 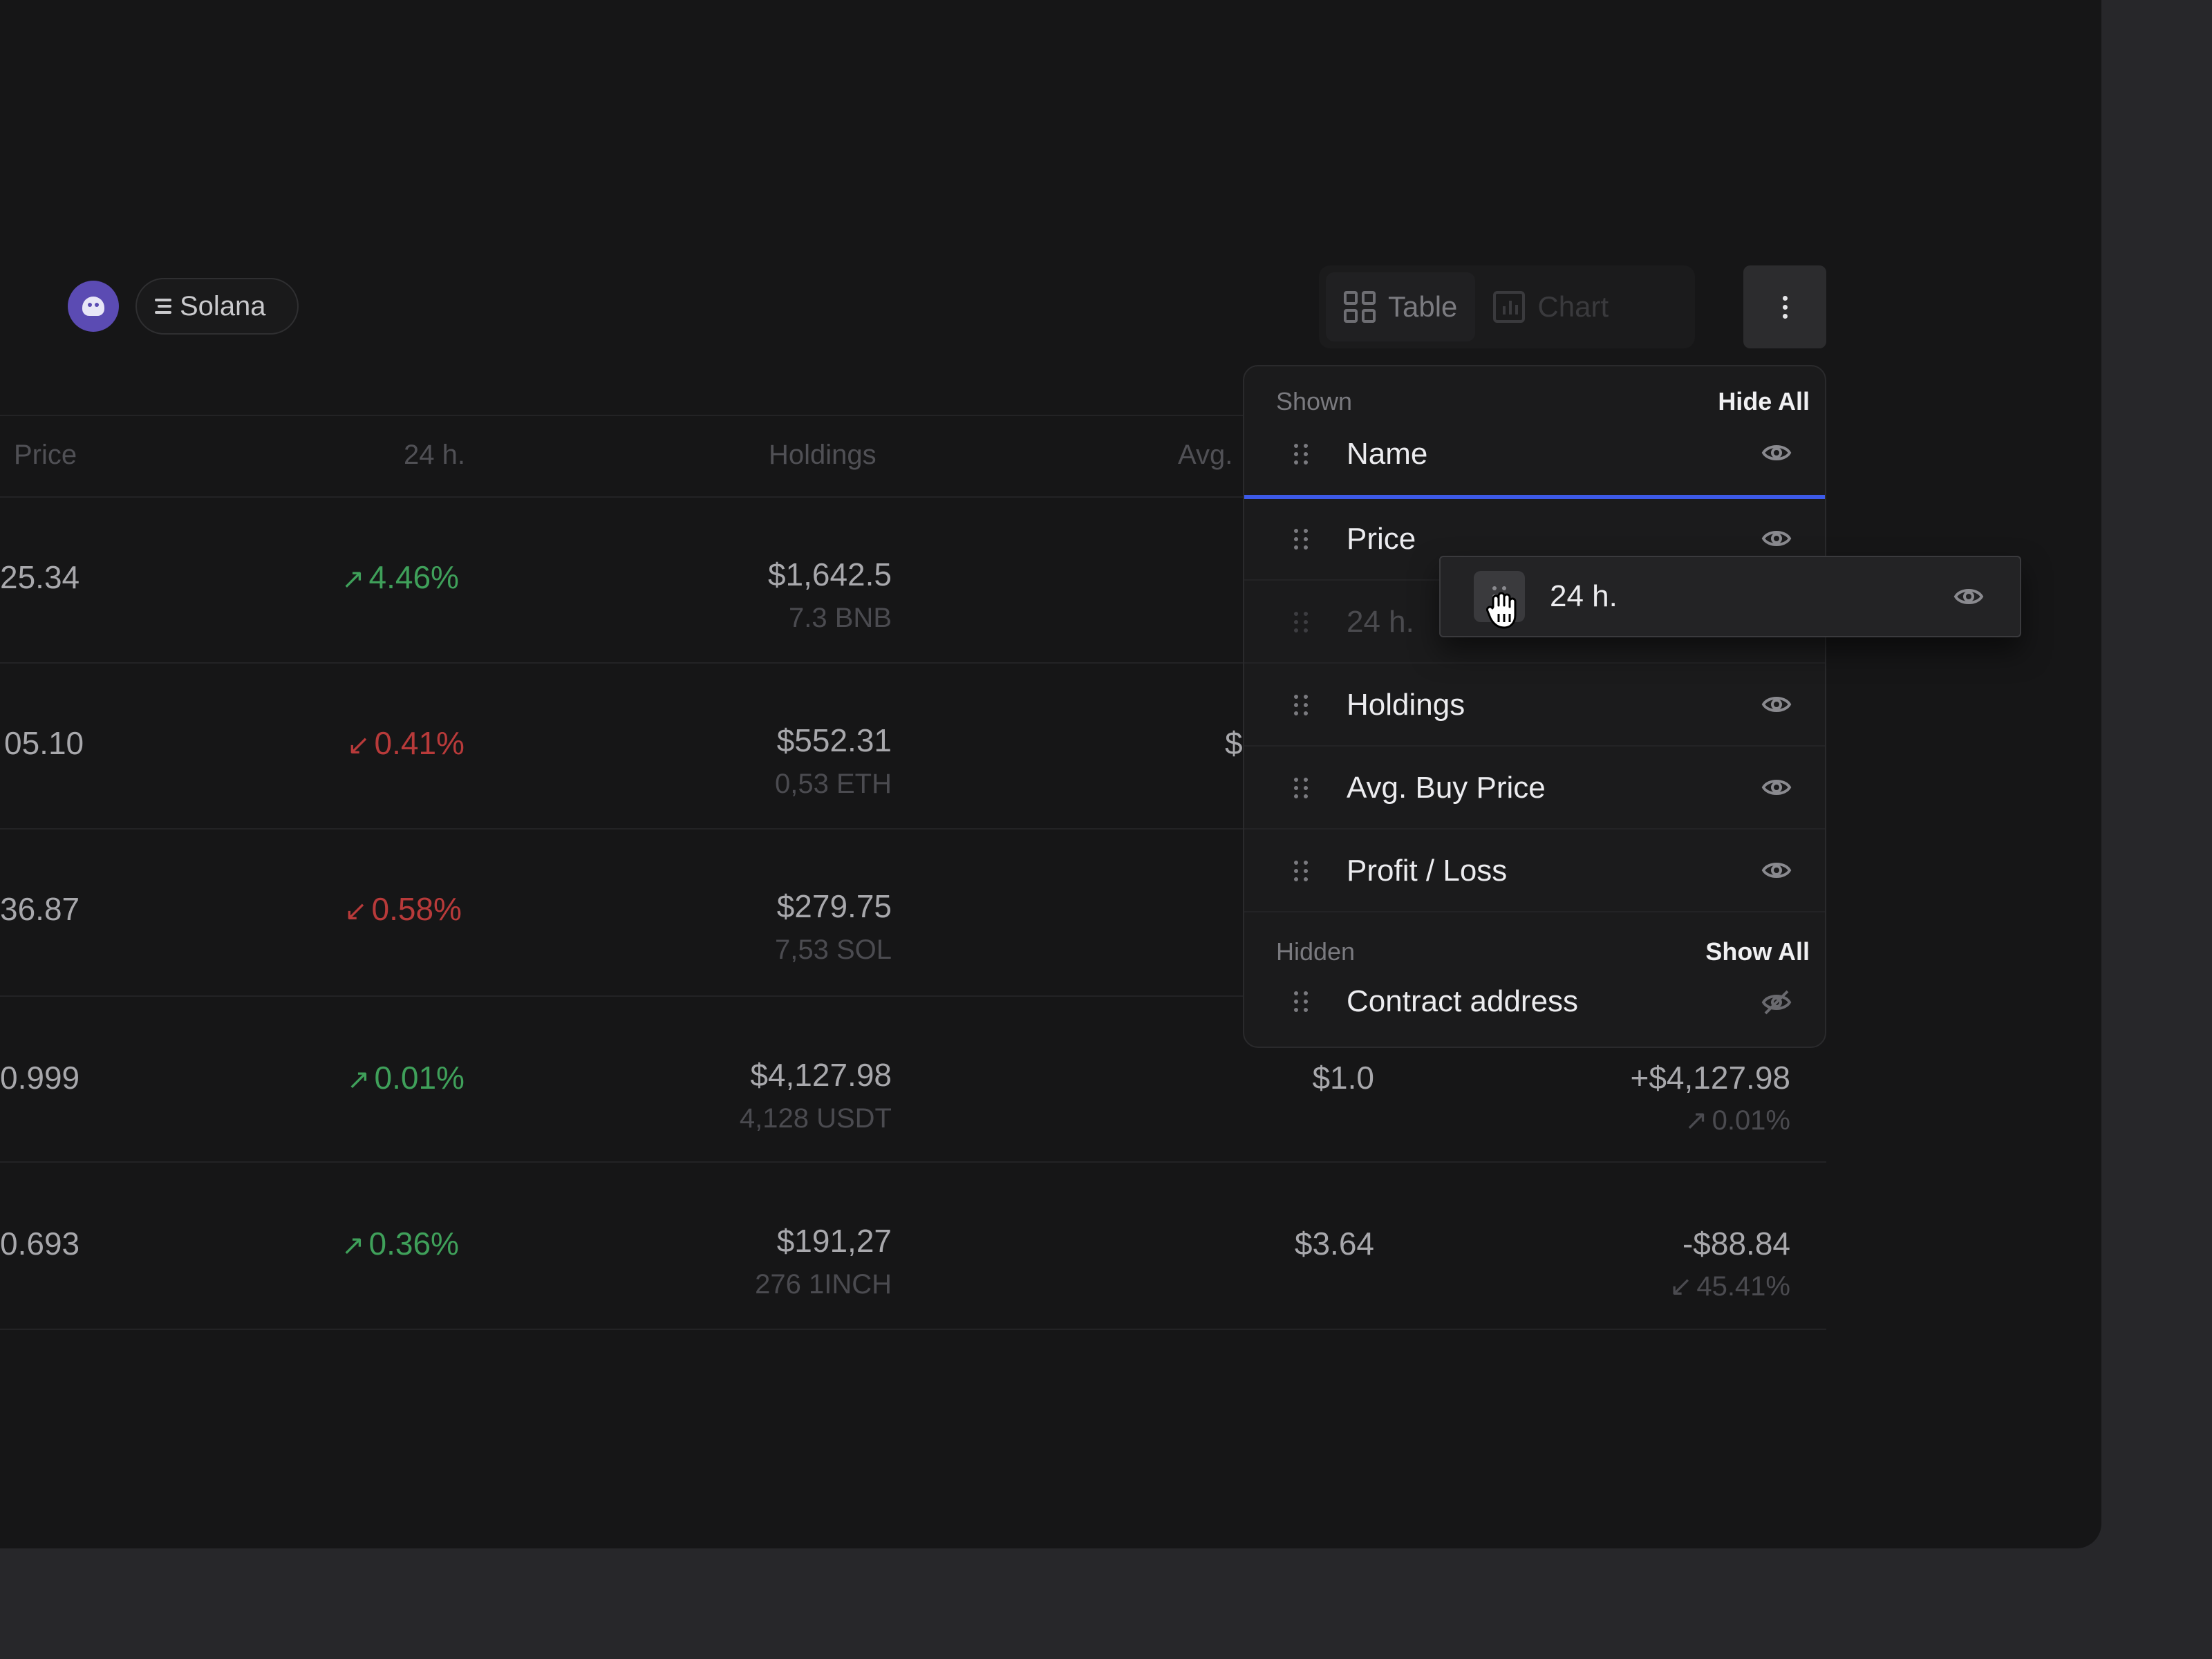 What do you see at coordinates (40, 1078) in the screenshot?
I see `price-cell: 0.999` at bounding box center [40, 1078].